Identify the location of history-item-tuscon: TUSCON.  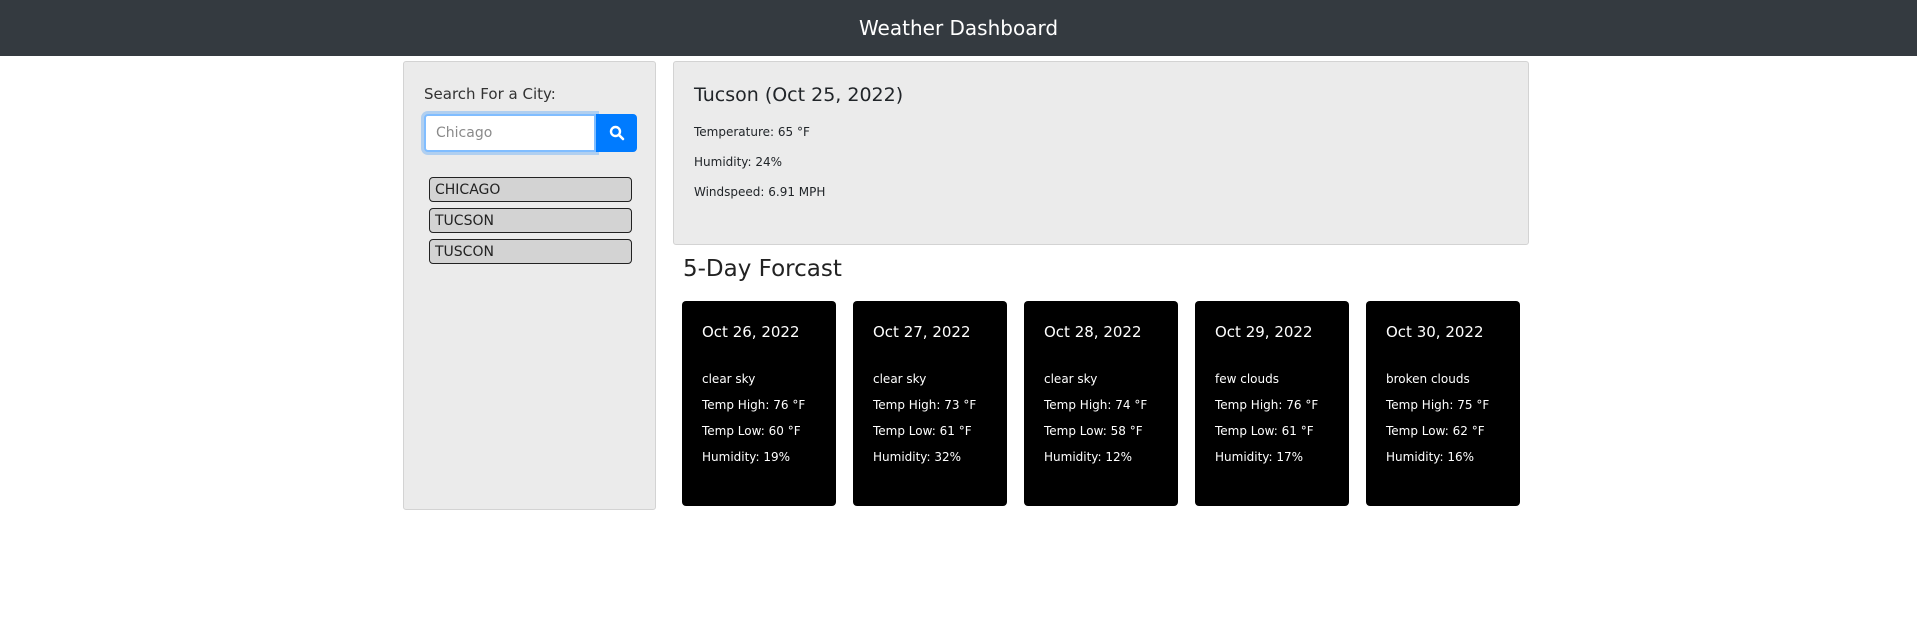
(530, 251).